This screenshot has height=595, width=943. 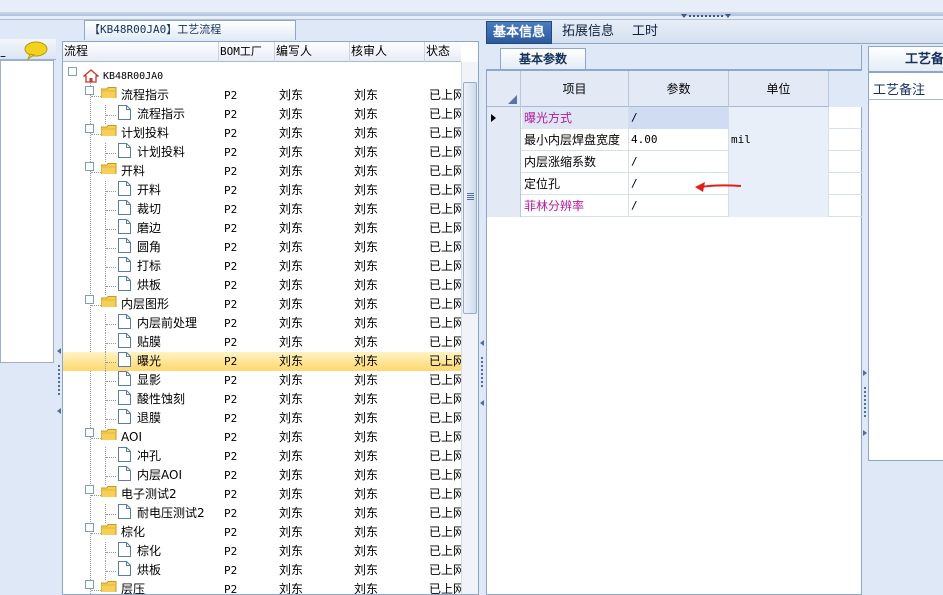 I want to click on tree-row: 冲孔 P2 刘东 刘东 已上网, so click(x=262, y=456).